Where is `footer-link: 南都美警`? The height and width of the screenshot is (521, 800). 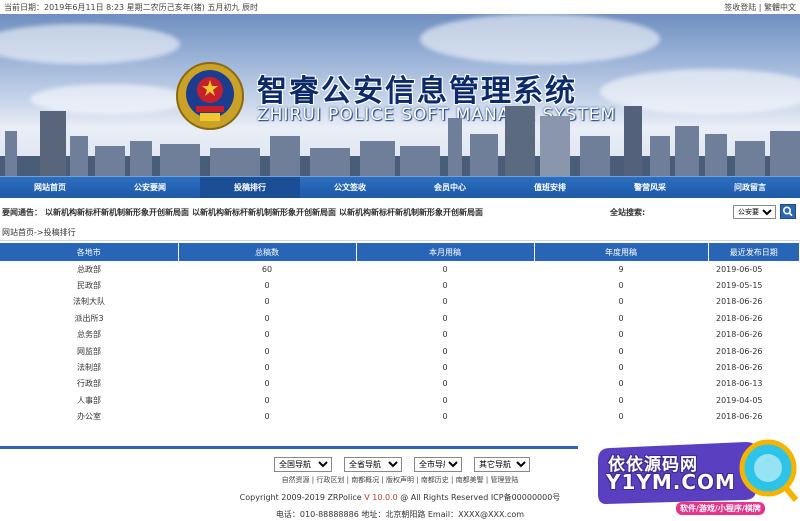 footer-link: 南都美警 is located at coordinates (470, 480).